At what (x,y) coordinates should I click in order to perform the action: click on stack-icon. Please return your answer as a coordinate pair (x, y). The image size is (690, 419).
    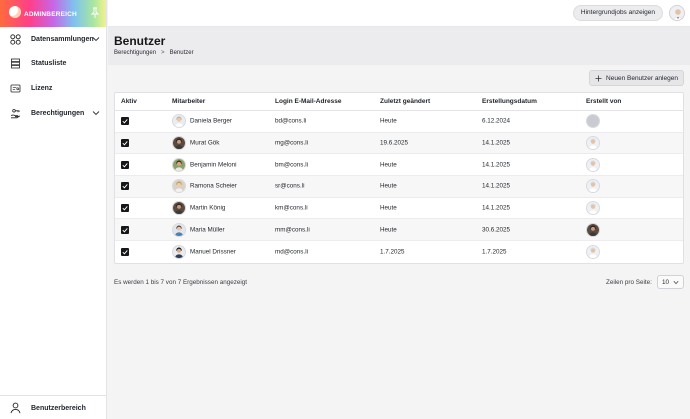
    Looking at the image, I should click on (15, 63).